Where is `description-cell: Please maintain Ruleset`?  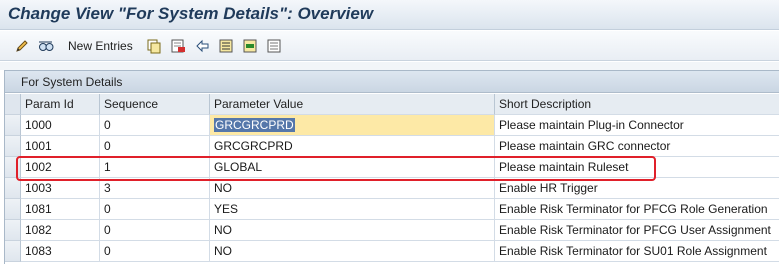 description-cell: Please maintain Ruleset is located at coordinates (637, 167).